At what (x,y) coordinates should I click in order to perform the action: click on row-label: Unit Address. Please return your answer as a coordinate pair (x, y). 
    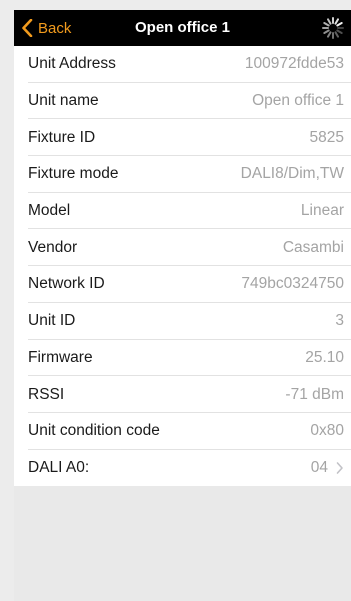
    Looking at the image, I should click on (72, 64).